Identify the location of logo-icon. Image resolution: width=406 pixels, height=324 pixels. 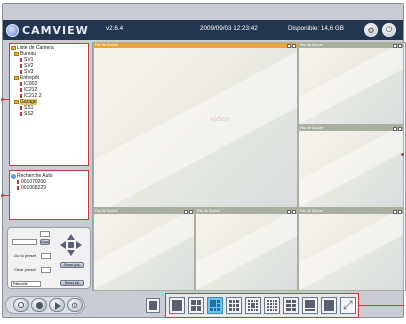
(12, 30).